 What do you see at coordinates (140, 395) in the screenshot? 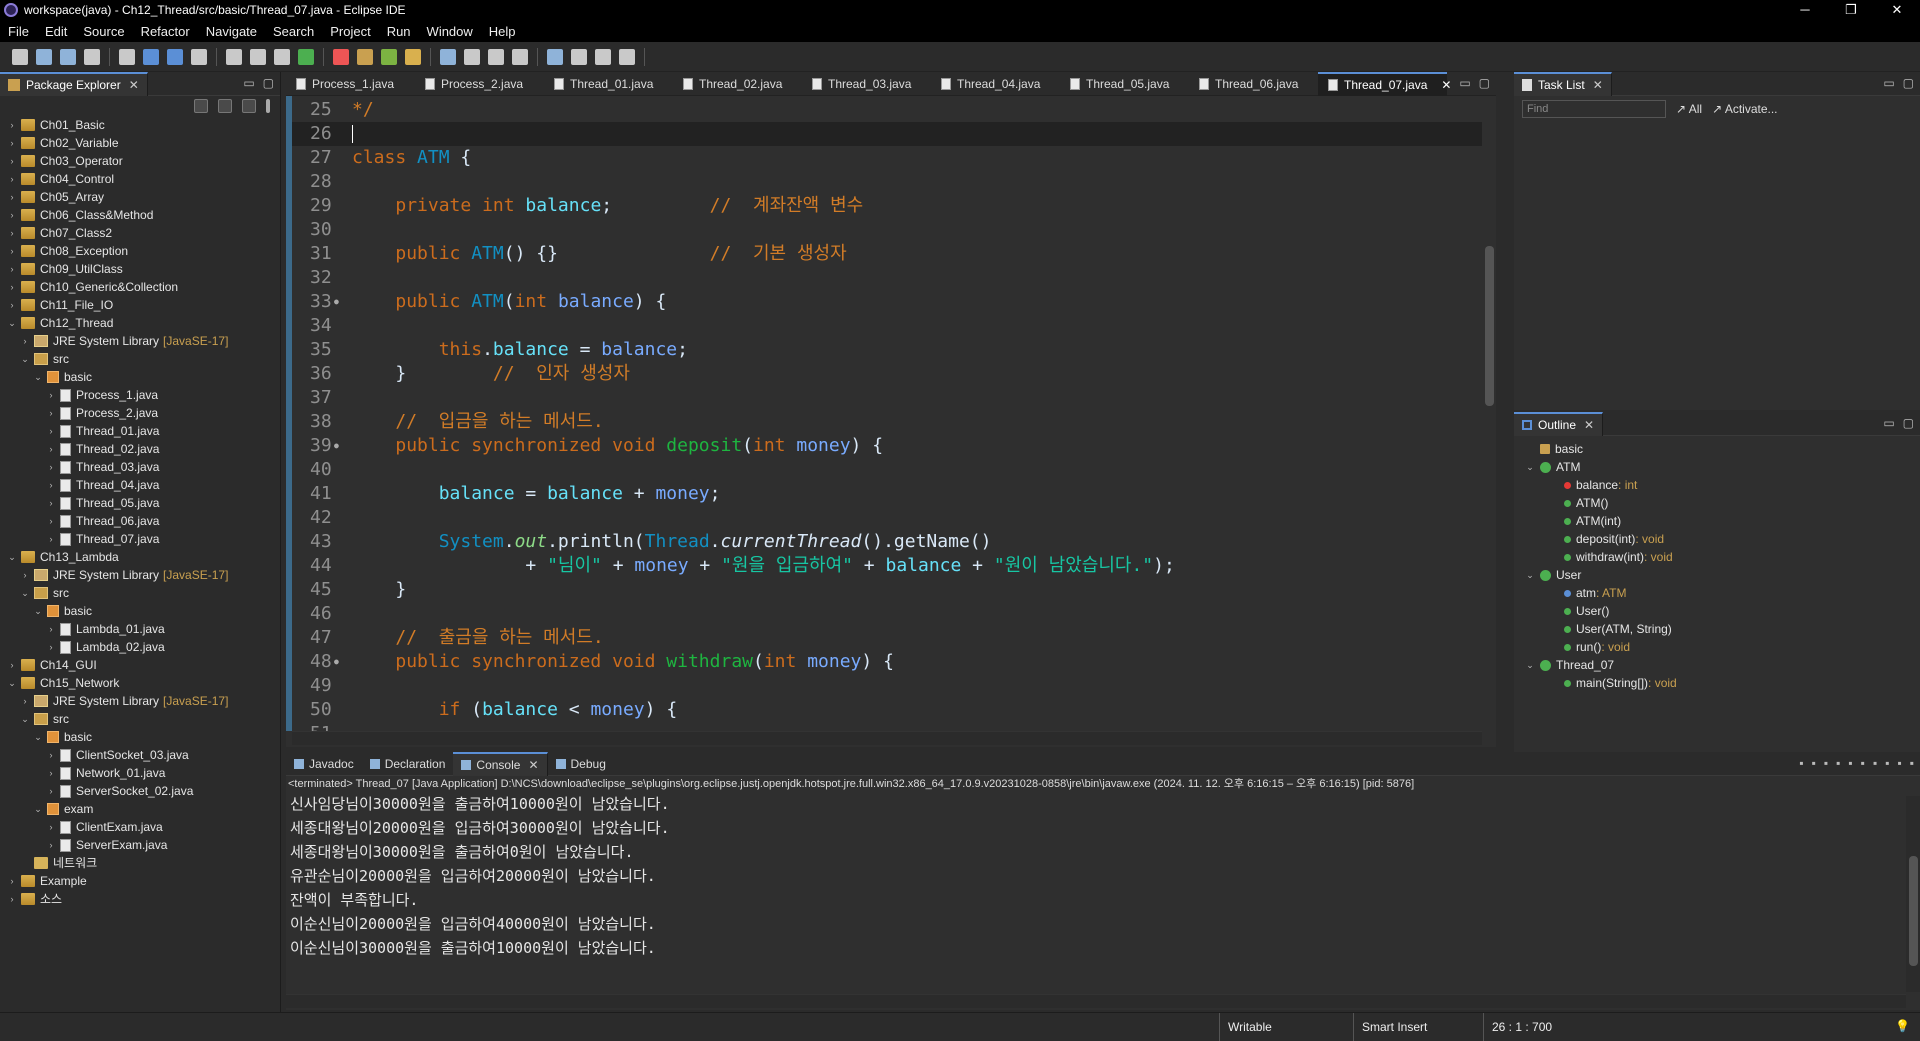
I see `tree-item: › Process_1.java` at bounding box center [140, 395].